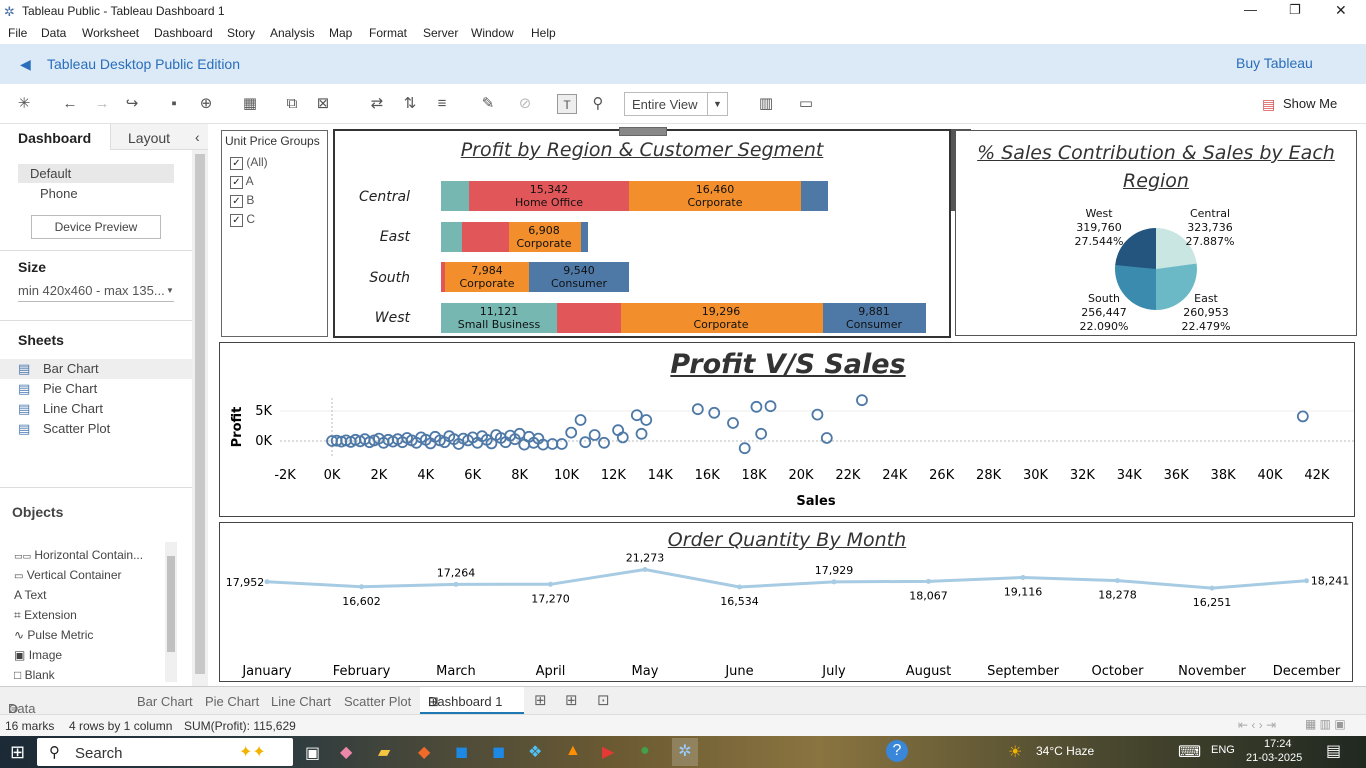 The image size is (1366, 768). What do you see at coordinates (183, 33) in the screenshot?
I see `menu-dashboard: Dashboard` at bounding box center [183, 33].